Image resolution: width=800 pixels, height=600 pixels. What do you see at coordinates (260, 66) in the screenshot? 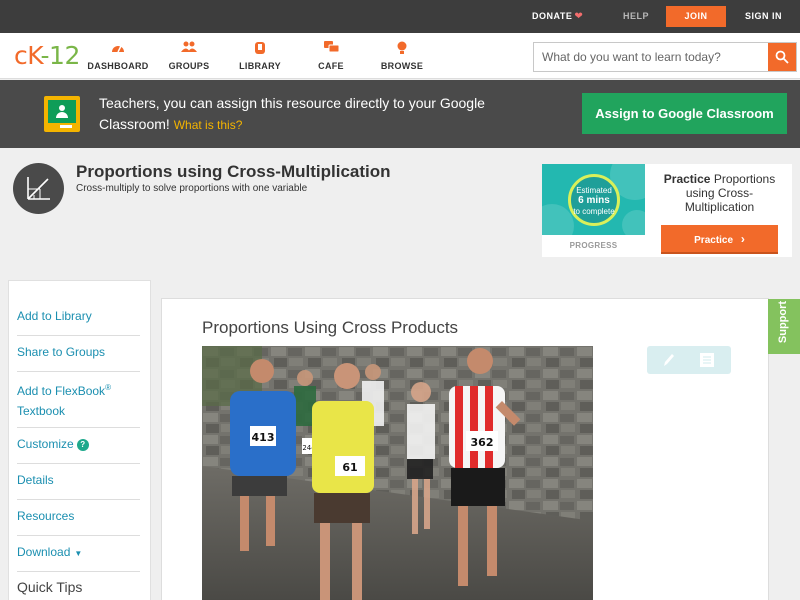
I see `nav-library-label: LIBRARY` at bounding box center [260, 66].